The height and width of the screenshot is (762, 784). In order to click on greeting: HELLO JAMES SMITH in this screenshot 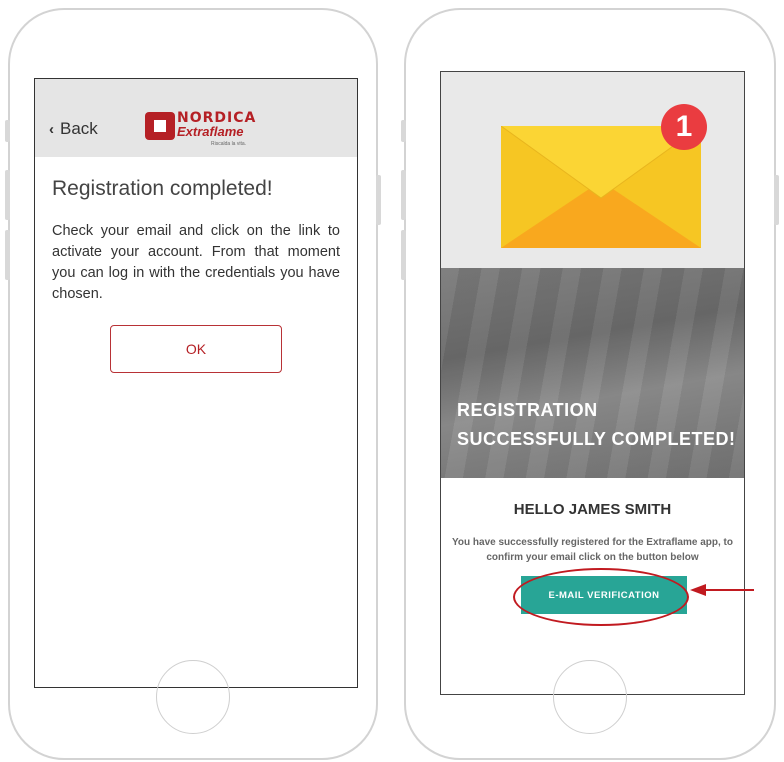, I will do `click(592, 509)`.